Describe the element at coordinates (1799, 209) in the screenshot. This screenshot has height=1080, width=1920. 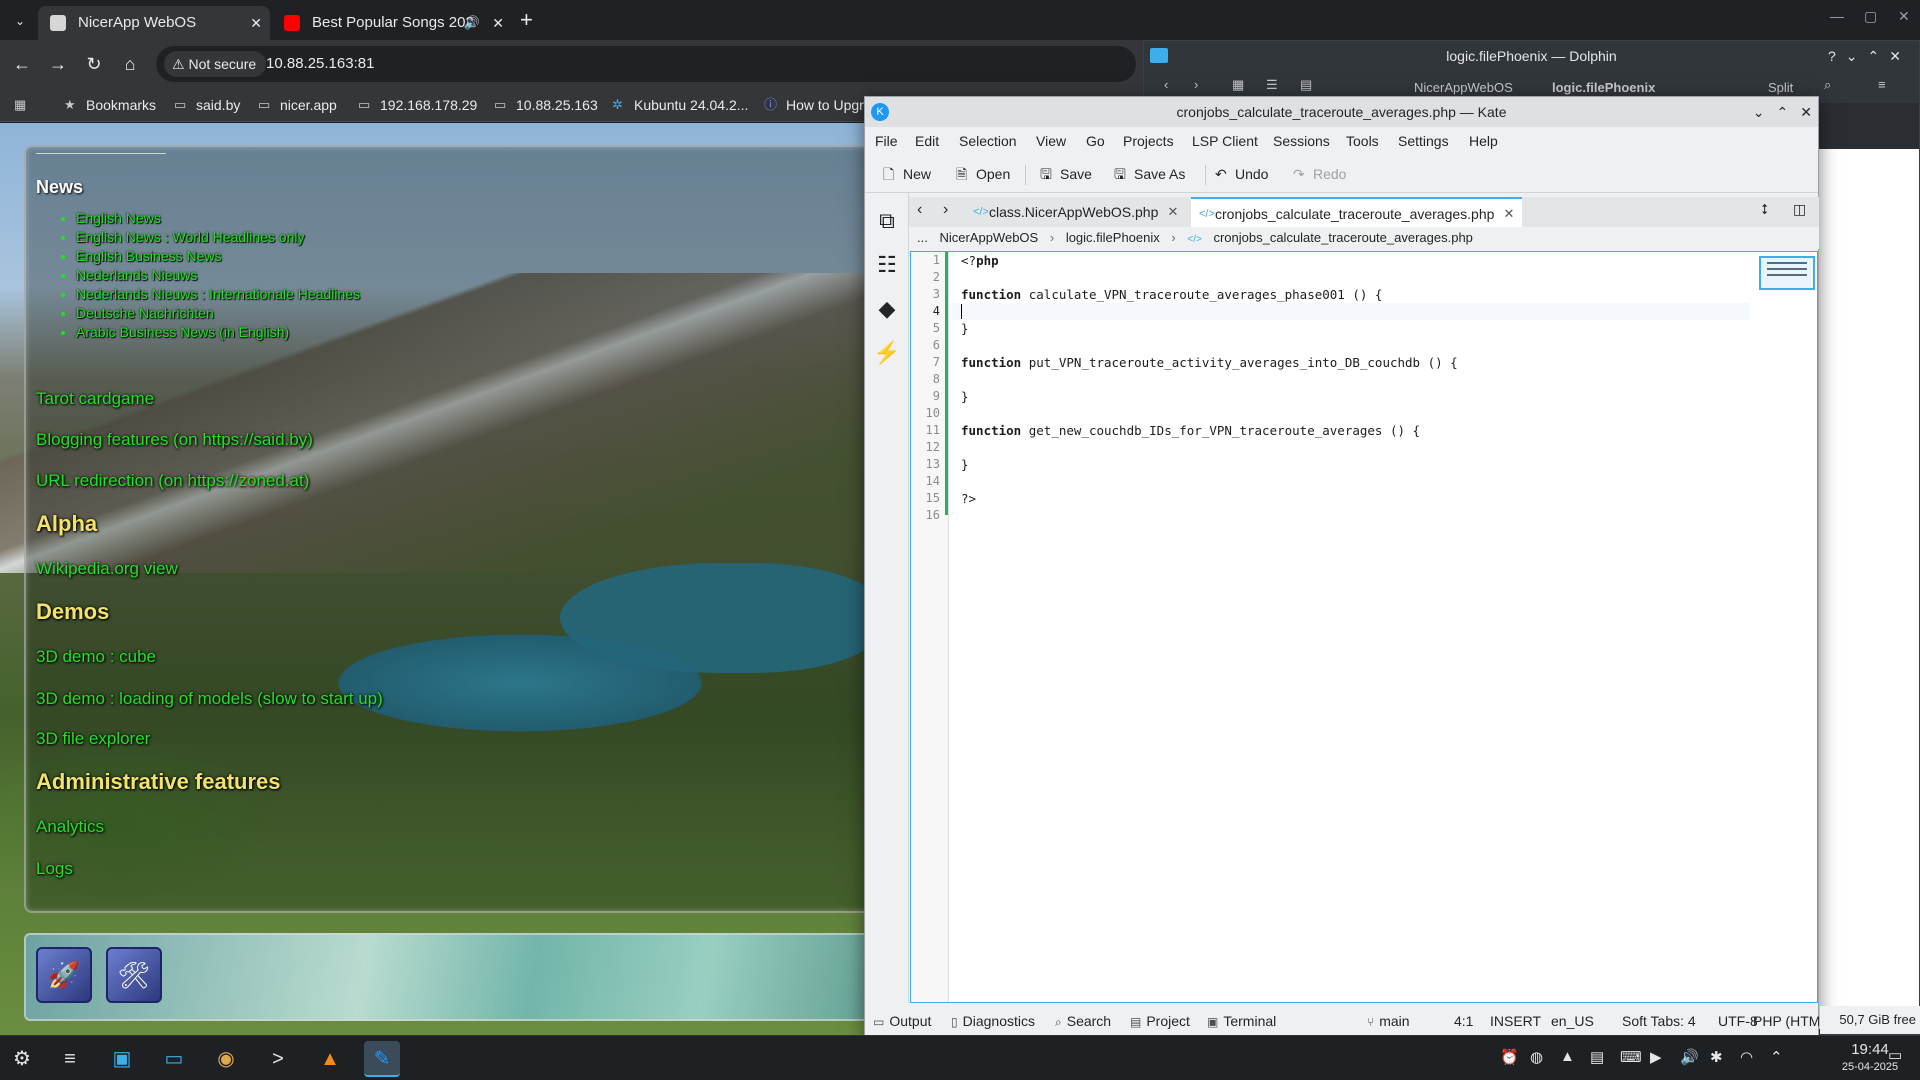
I see `split-view-icon: ◫` at that location.